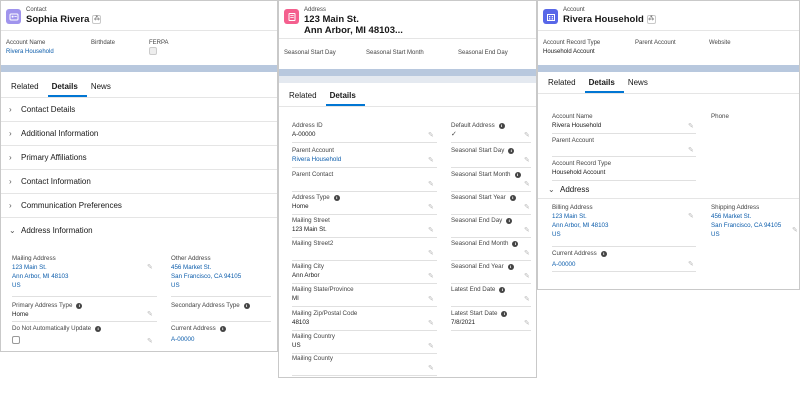 This screenshot has width=800, height=408. What do you see at coordinates (48, 52) in the screenshot?
I see `account-name-link: Rivera Household` at bounding box center [48, 52].